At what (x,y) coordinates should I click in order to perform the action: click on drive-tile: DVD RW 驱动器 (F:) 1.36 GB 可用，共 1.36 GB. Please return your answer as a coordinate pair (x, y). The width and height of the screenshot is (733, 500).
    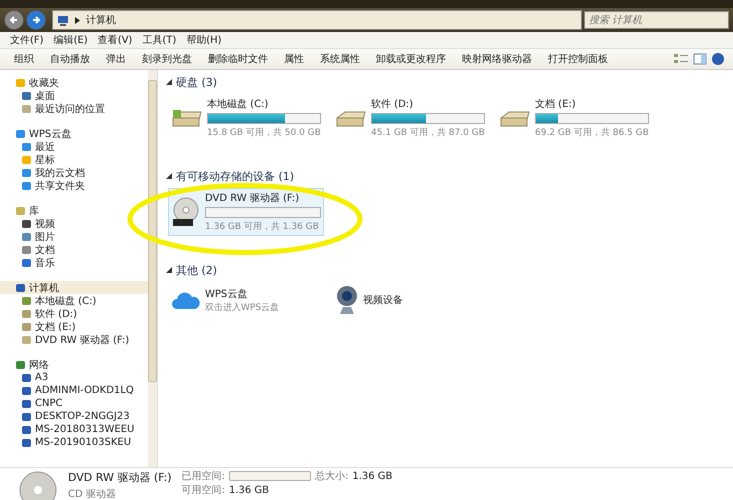
    Looking at the image, I should click on (246, 212).